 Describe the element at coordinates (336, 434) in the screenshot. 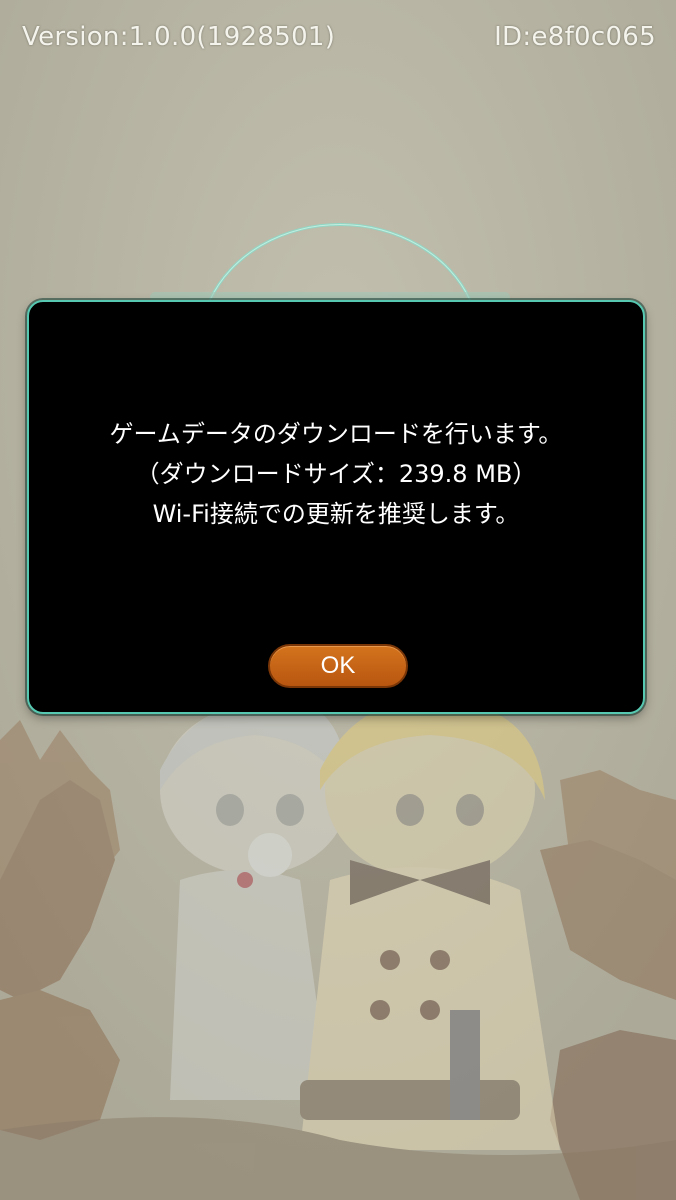

I see `dialog-message-line-1: ゲームデータのダウンロードを行います。` at that location.